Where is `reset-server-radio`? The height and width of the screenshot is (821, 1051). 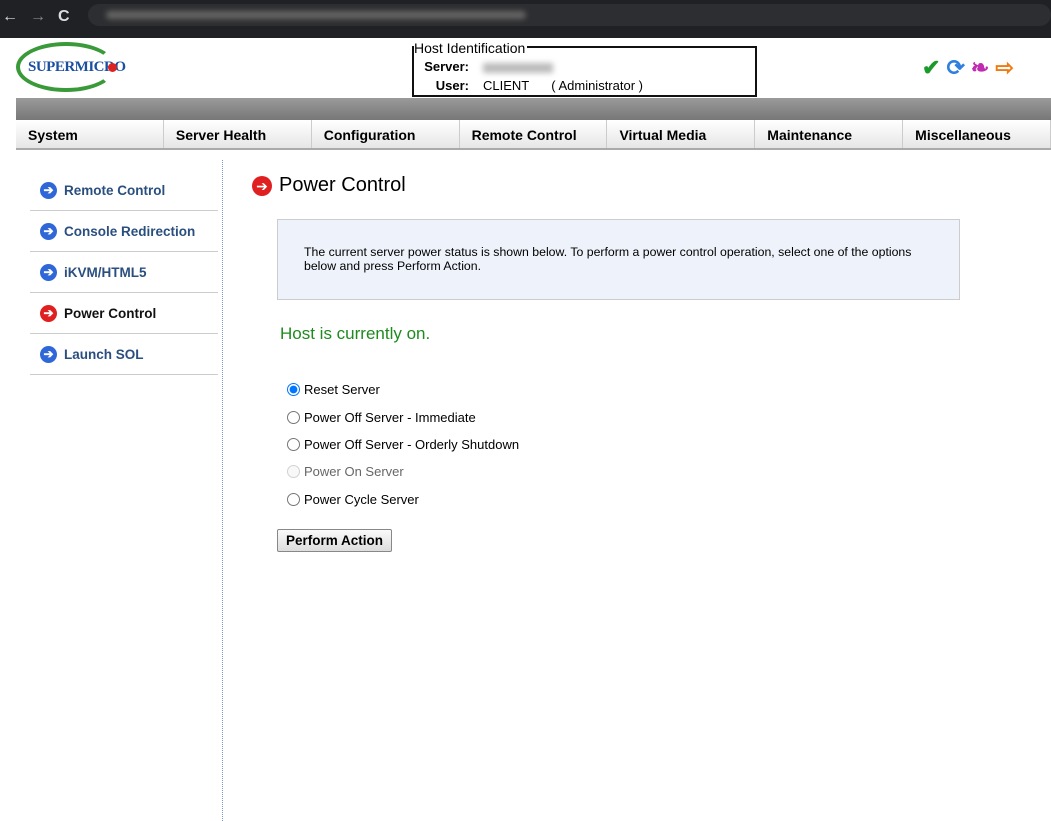 reset-server-radio is located at coordinates (293, 390).